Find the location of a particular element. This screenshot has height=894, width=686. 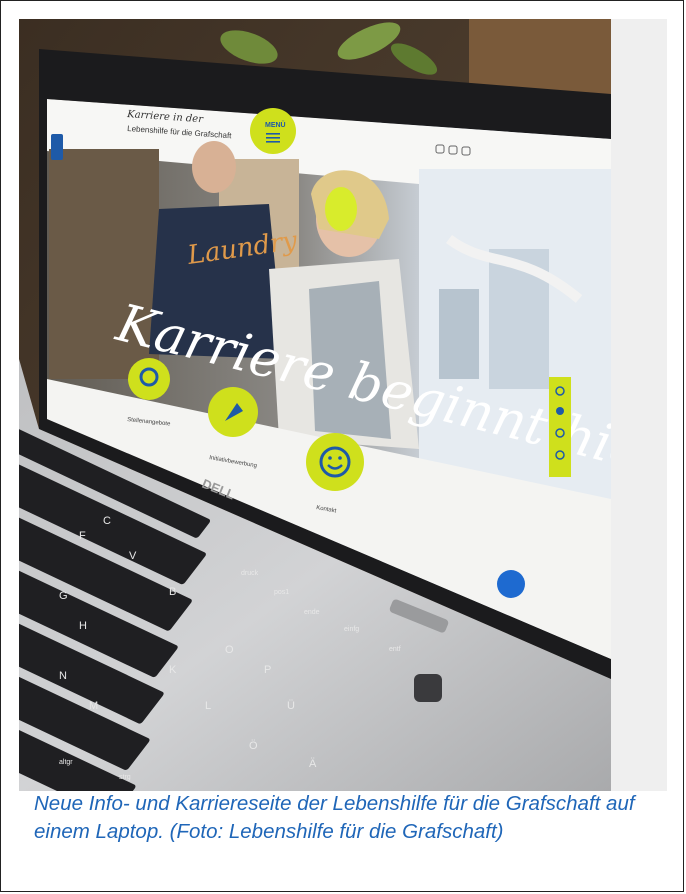

key-c: C is located at coordinates (107, 521).